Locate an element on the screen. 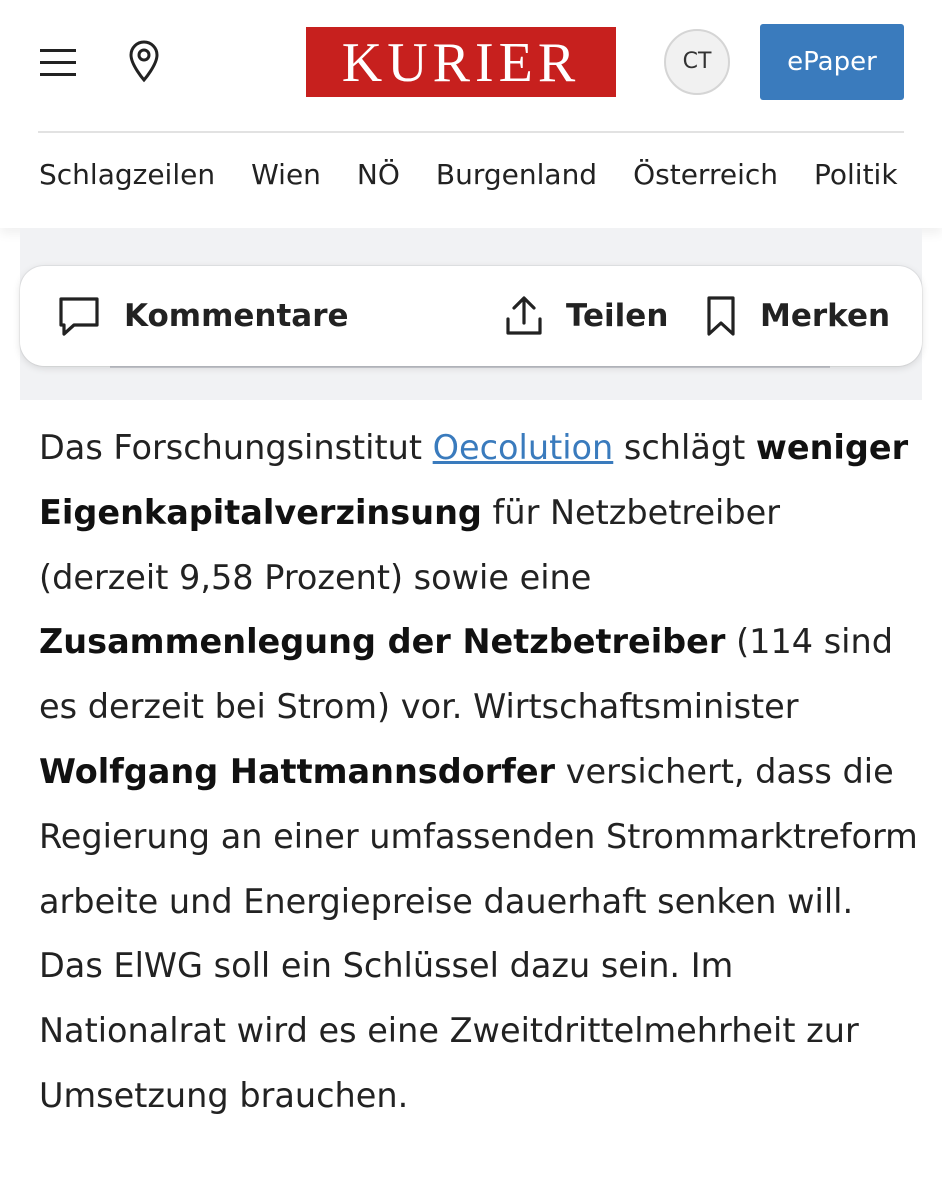 The width and height of the screenshot is (942, 1200). share-upload-icon is located at coordinates (524, 315).